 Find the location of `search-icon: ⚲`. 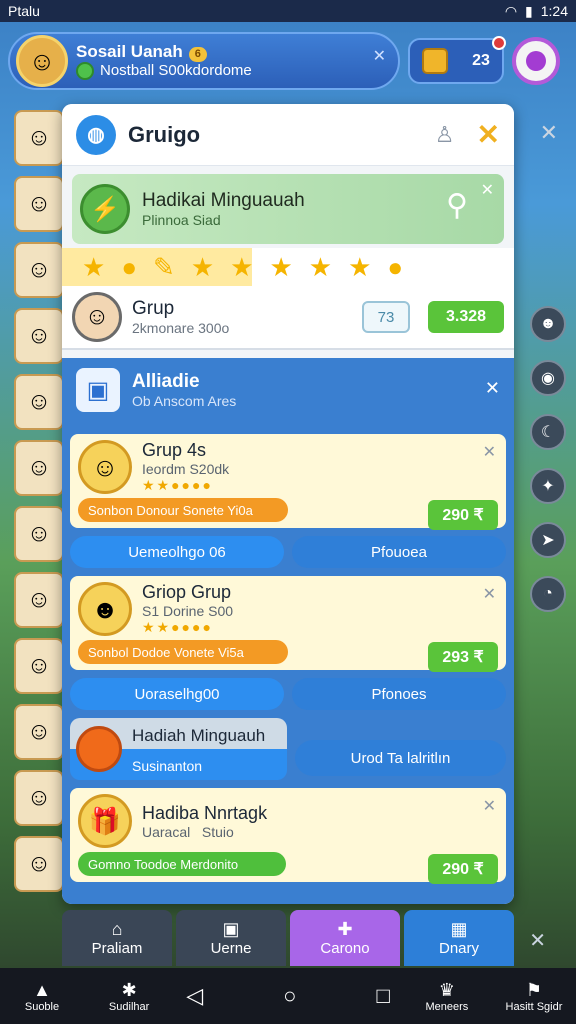

search-icon: ⚲ is located at coordinates (457, 205).